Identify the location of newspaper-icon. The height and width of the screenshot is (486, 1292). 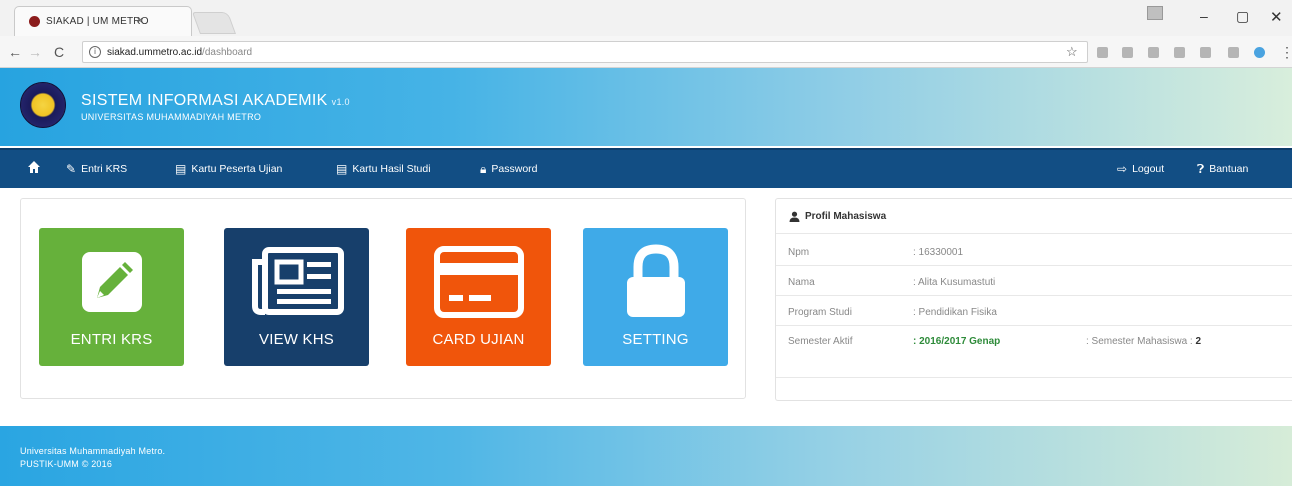
(296, 282).